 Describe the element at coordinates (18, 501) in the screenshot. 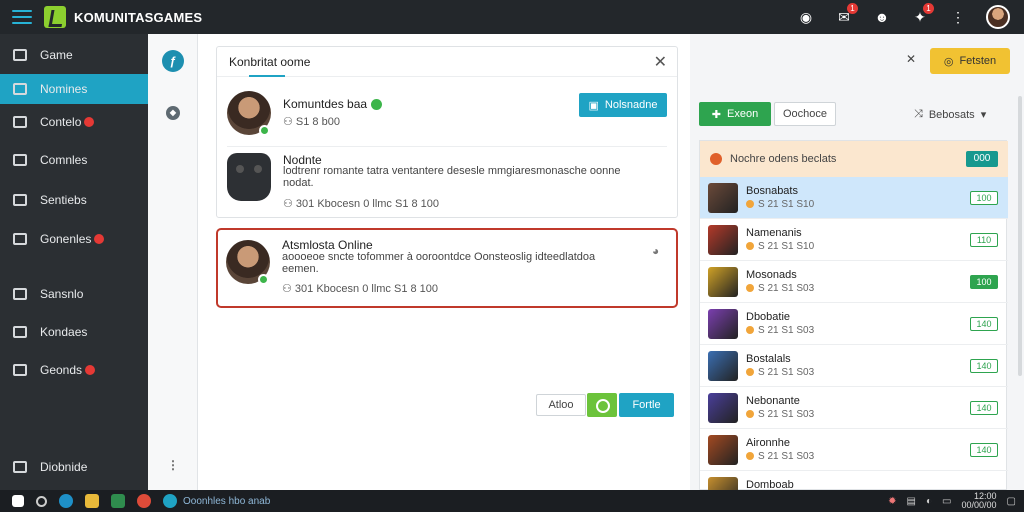

I see `windows-start-icon` at that location.